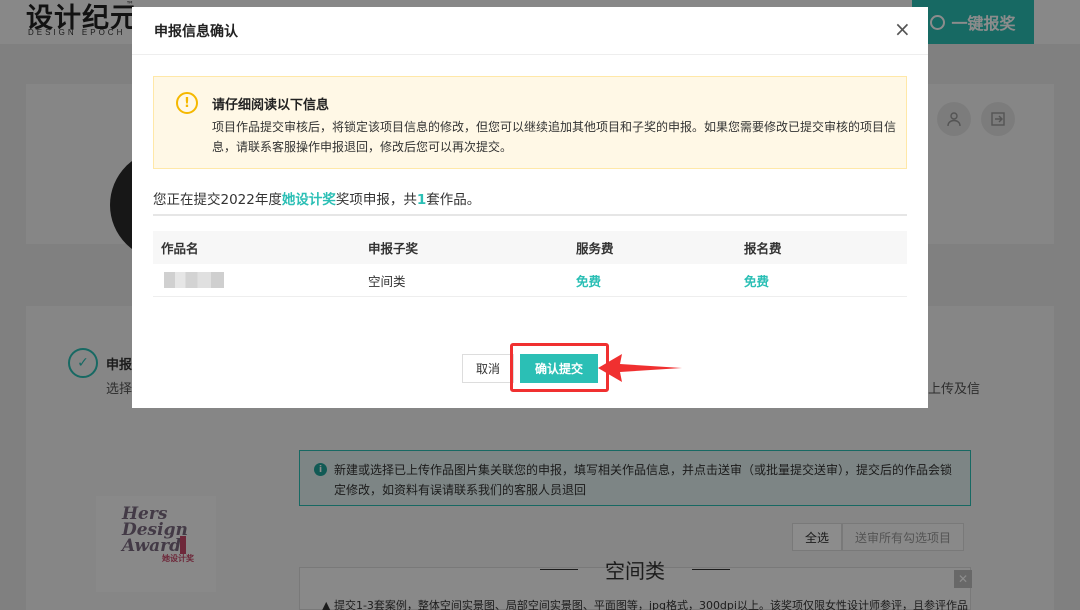  What do you see at coordinates (763, 248) in the screenshot?
I see `column-header-entry-fee: 报名费` at bounding box center [763, 248].